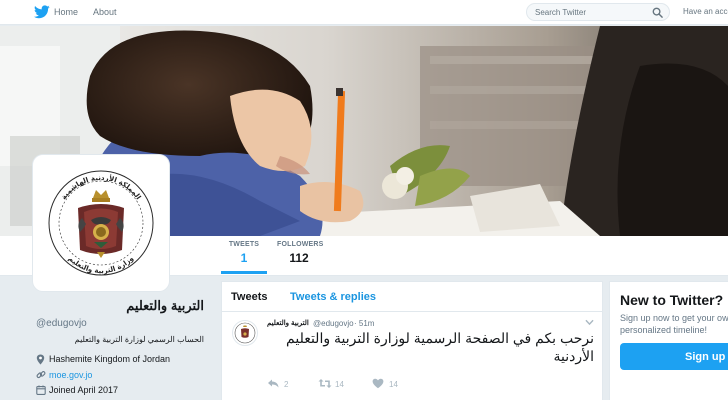  I want to click on tweets-stat-count: 1, so click(244, 258).